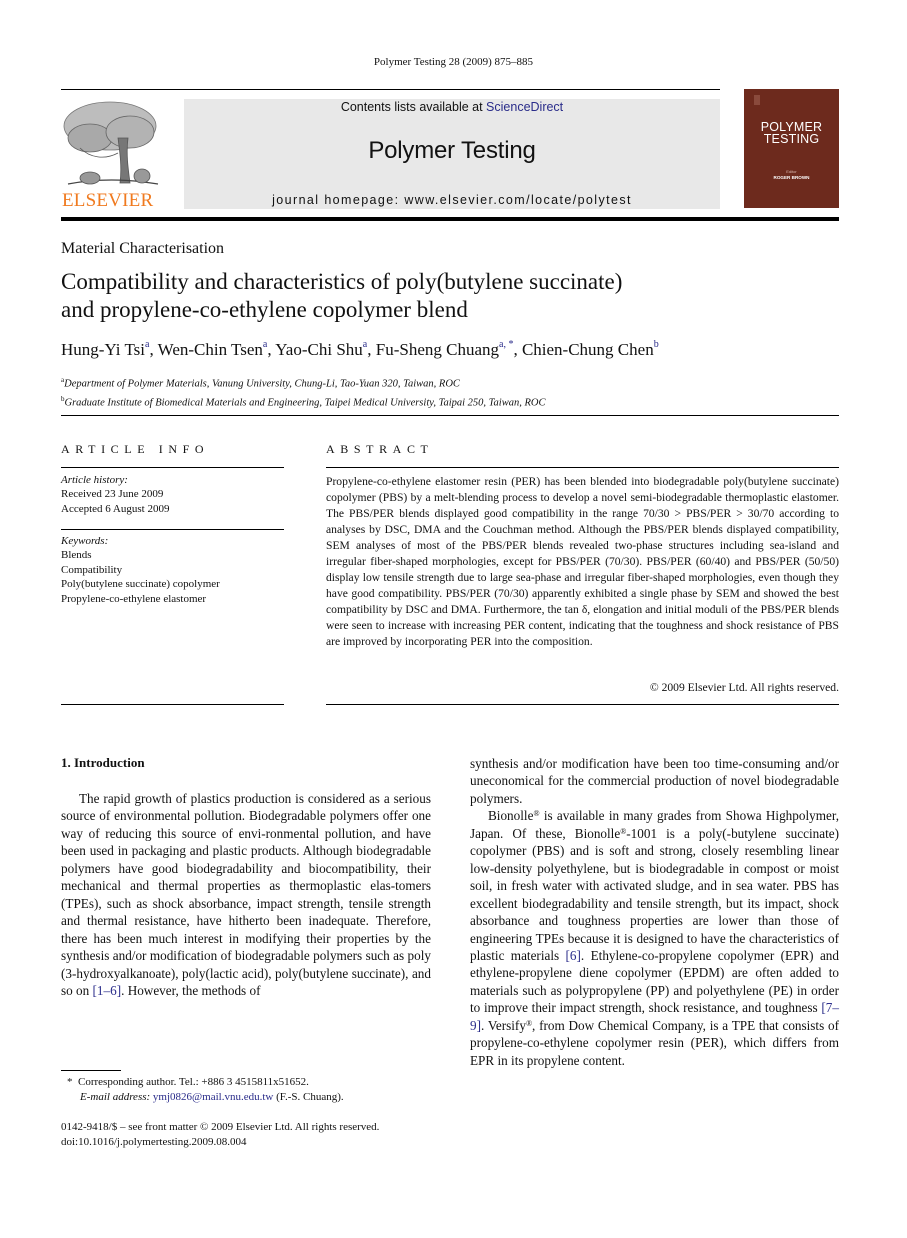  I want to click on cover-emblem-icon, so click(757, 100).